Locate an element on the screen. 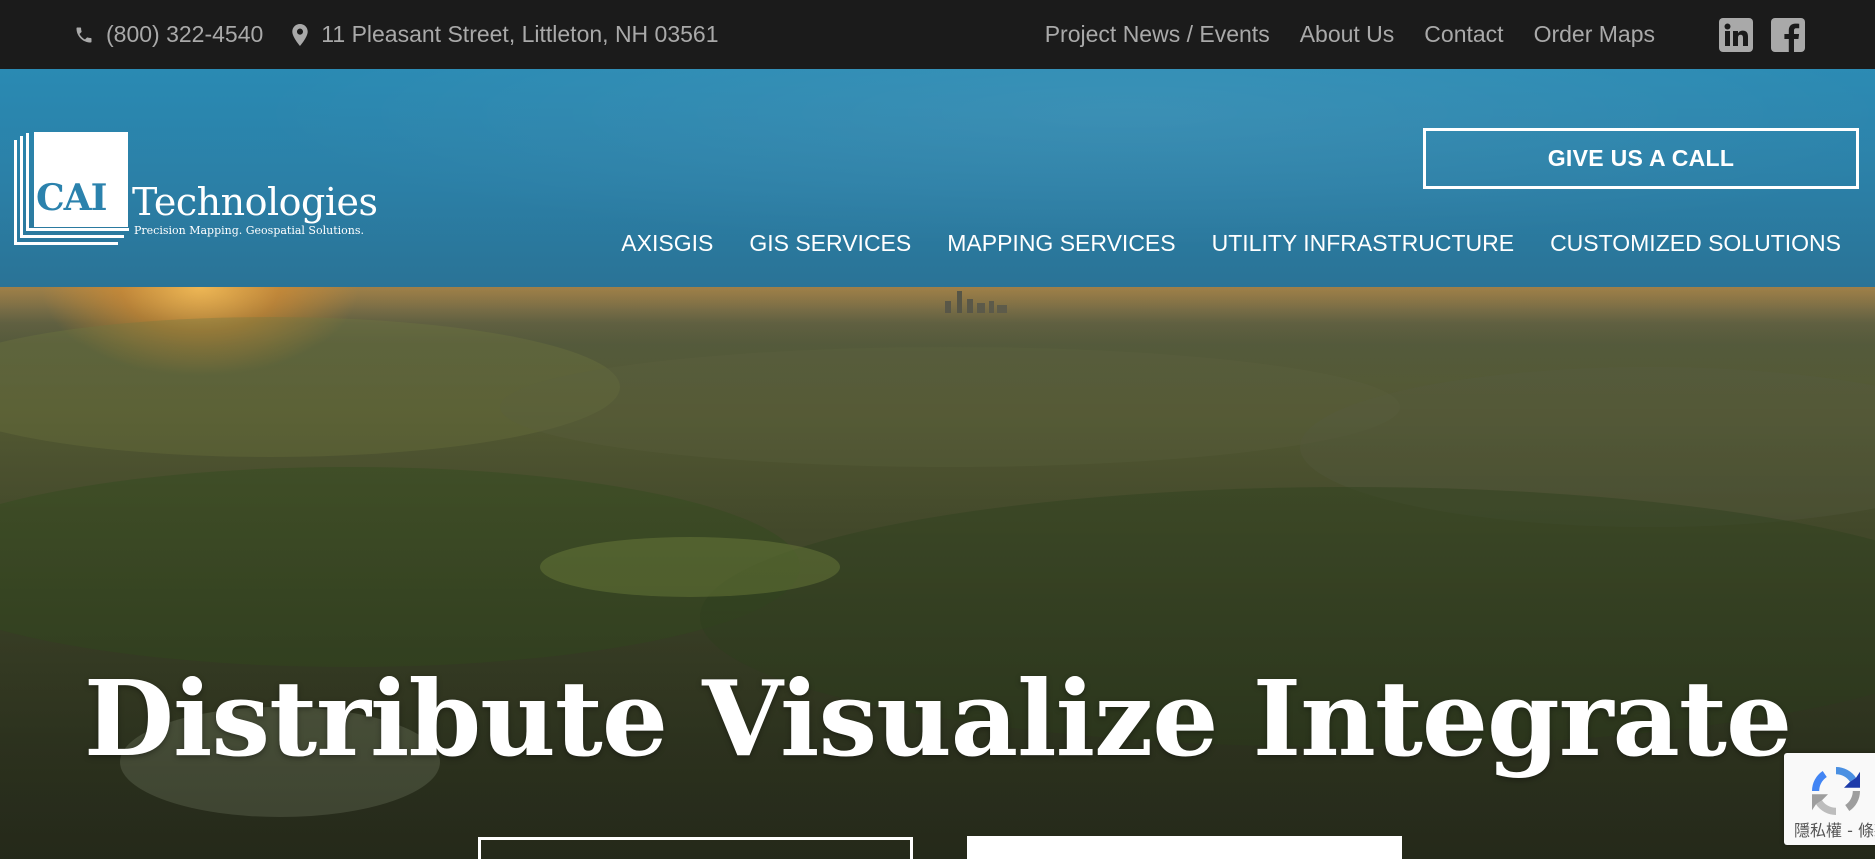  utility-link-contact: Contact is located at coordinates (1463, 34).